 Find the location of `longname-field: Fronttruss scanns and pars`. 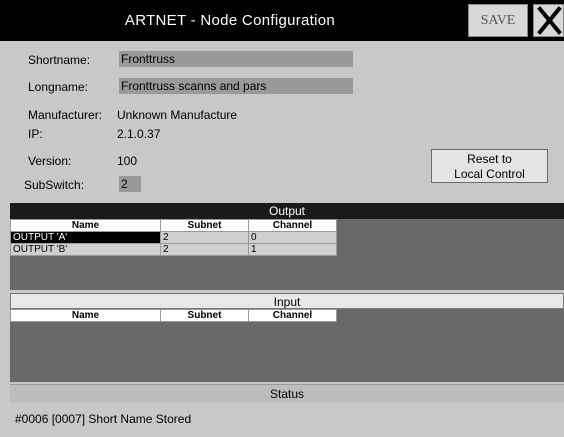

longname-field: Fronttruss scanns and pars is located at coordinates (236, 86).